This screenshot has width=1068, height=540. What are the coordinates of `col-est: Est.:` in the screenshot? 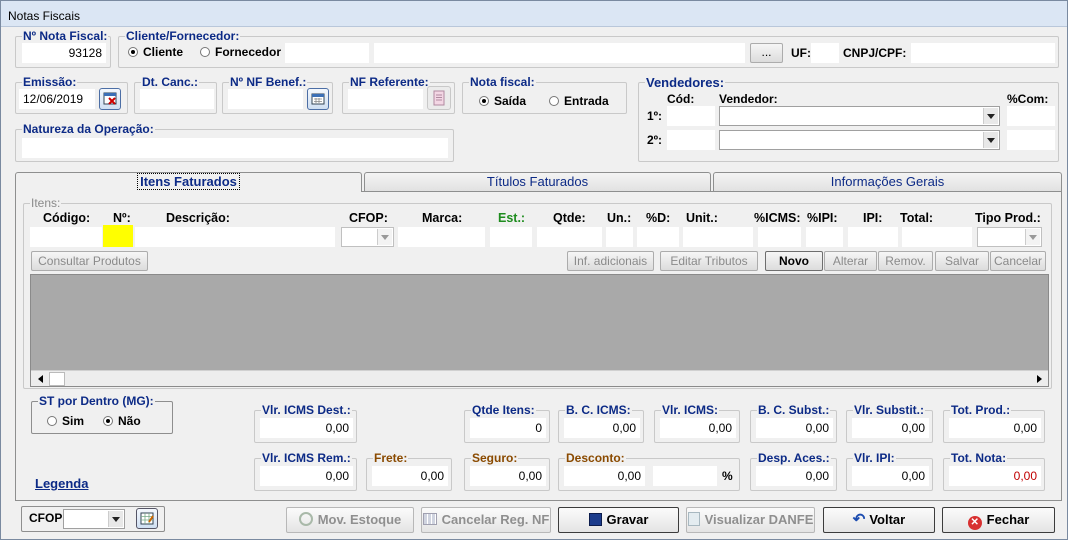 It's located at (512, 218).